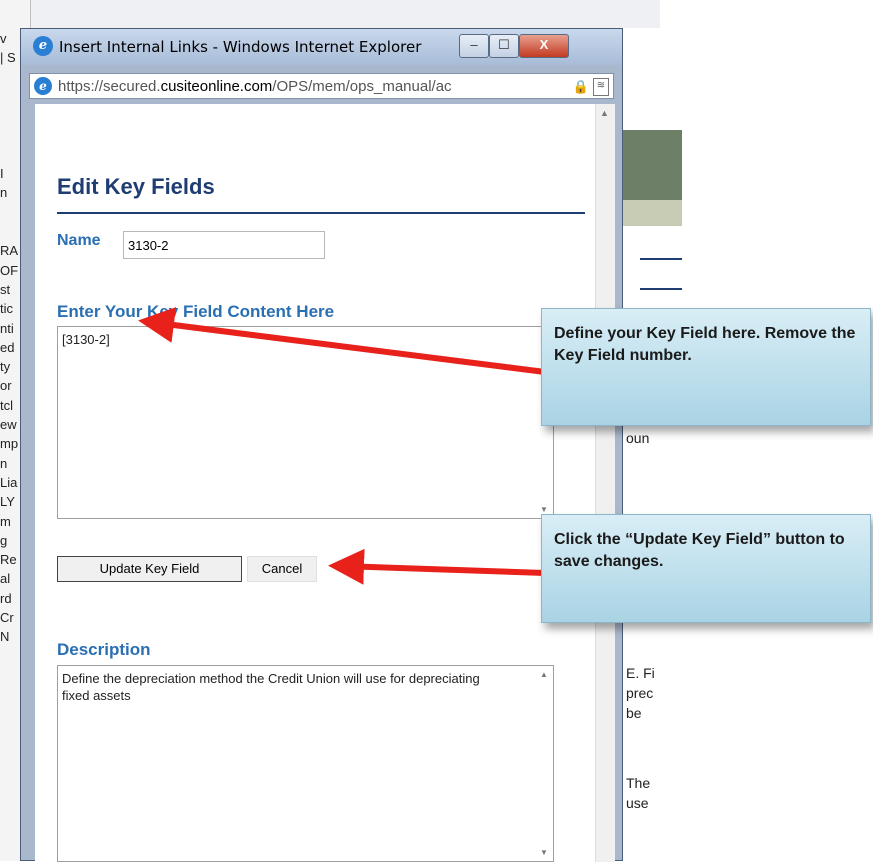 This screenshot has width=873, height=862. I want to click on background-right-fragment: prec, so click(640, 693).